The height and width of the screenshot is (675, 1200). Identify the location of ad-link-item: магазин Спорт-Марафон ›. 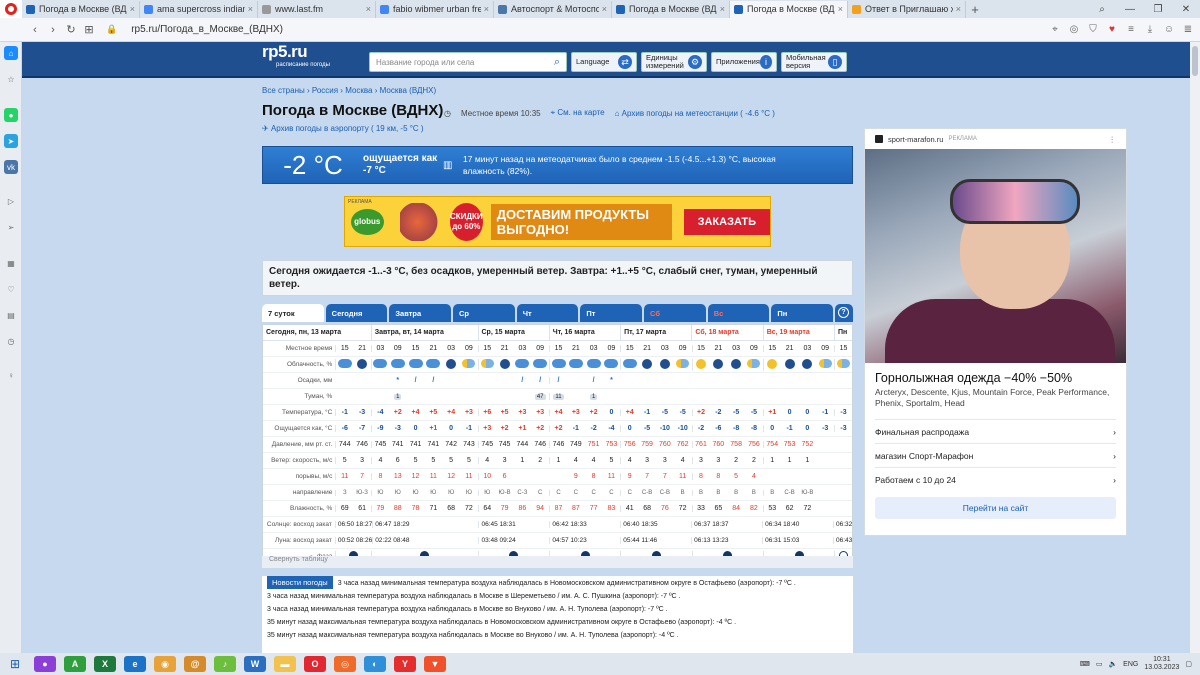
(995, 455).